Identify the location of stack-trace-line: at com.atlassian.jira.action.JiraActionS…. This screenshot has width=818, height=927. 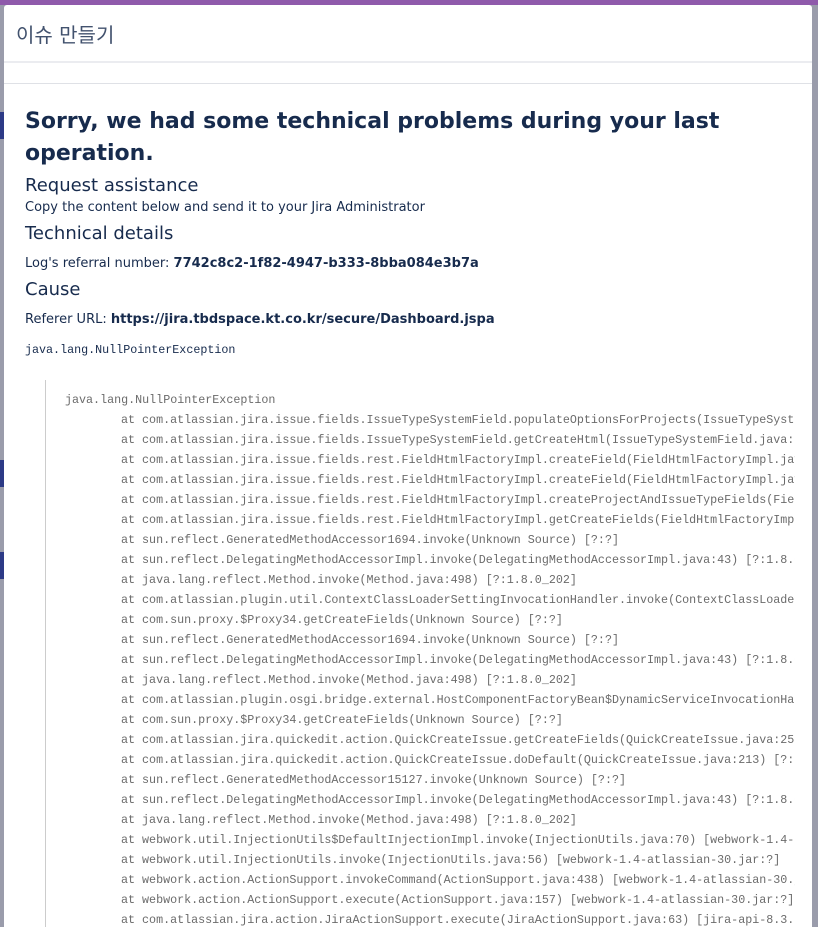
(458, 920).